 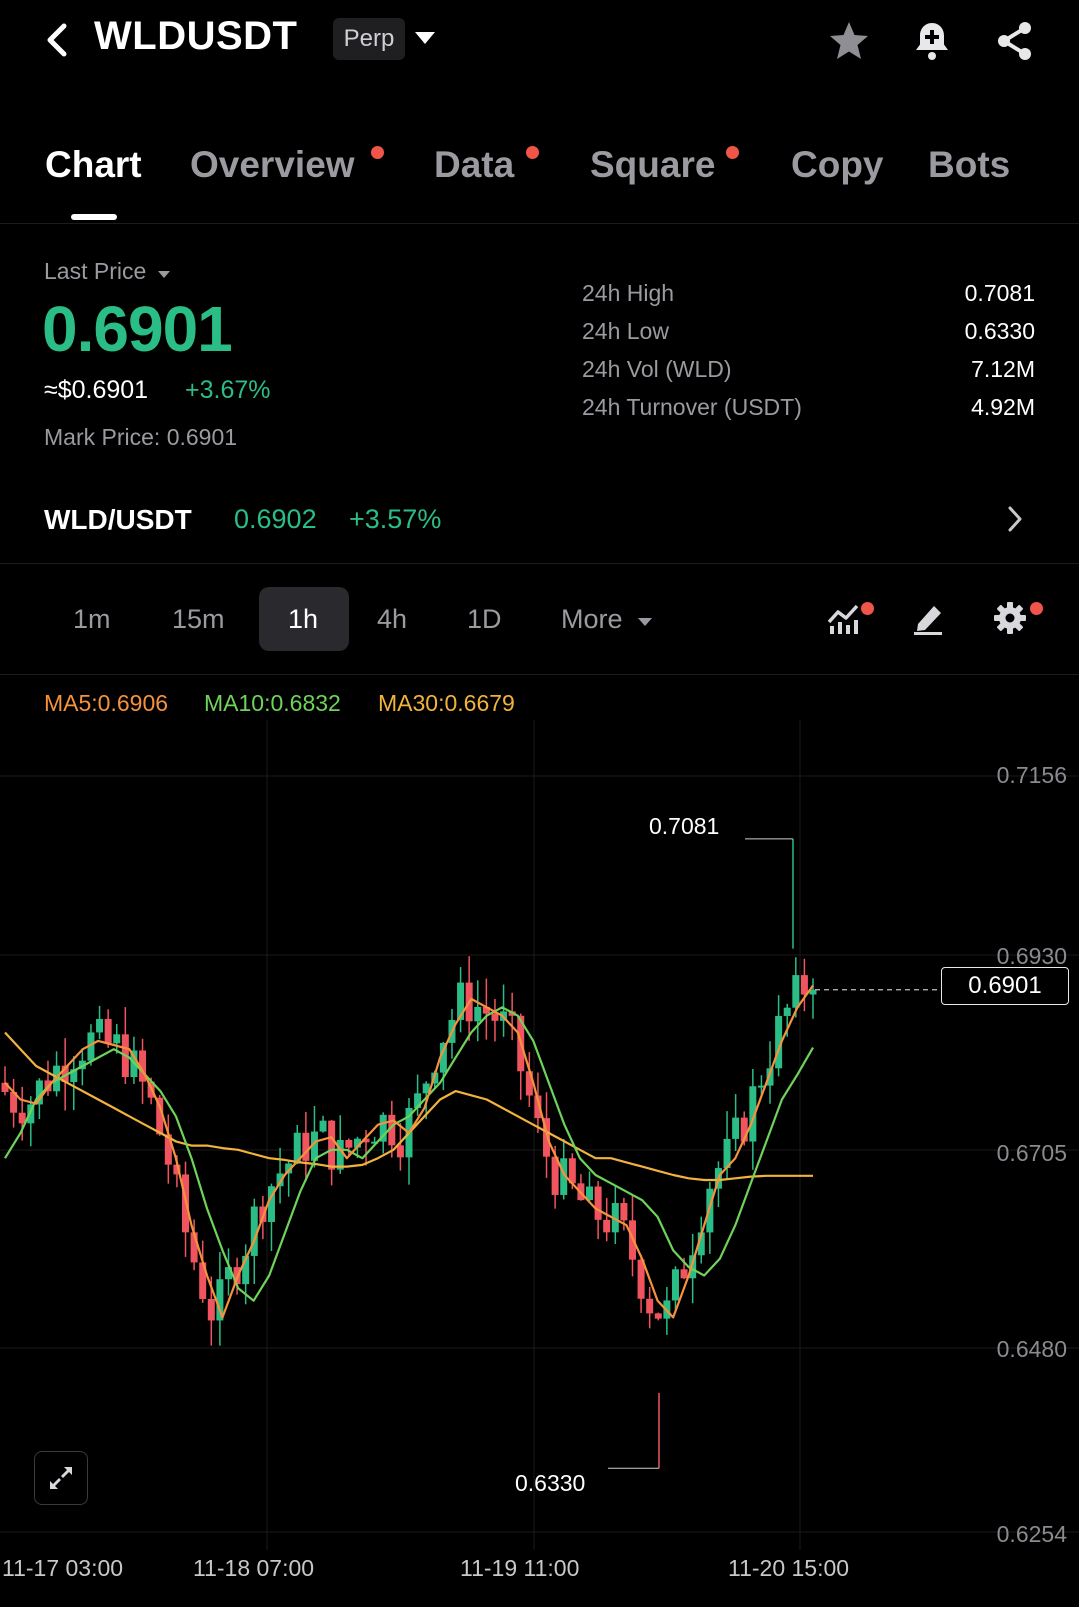 What do you see at coordinates (1005, 986) in the screenshot?
I see `current-price-tag: 0.6901` at bounding box center [1005, 986].